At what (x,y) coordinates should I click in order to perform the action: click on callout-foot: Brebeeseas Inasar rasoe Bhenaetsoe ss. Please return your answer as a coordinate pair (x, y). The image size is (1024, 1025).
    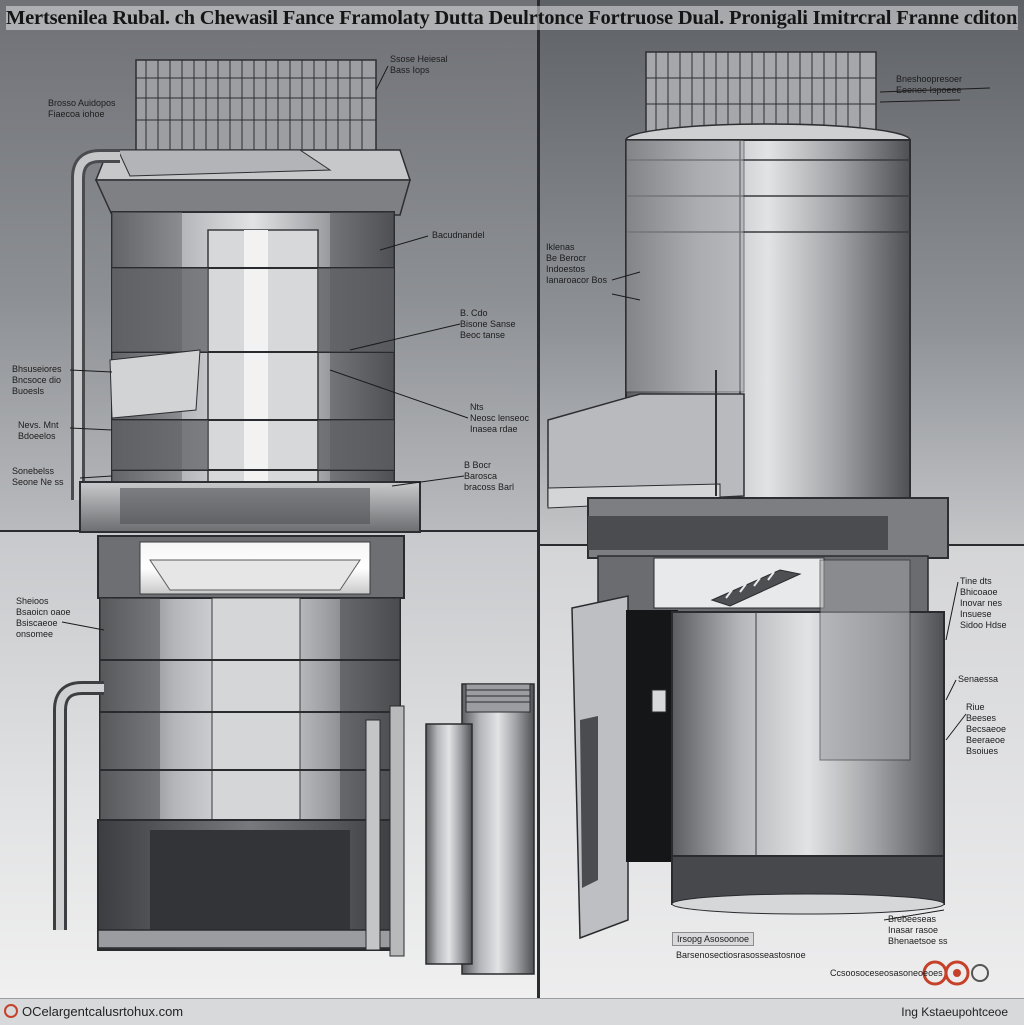
    Looking at the image, I should click on (918, 930).